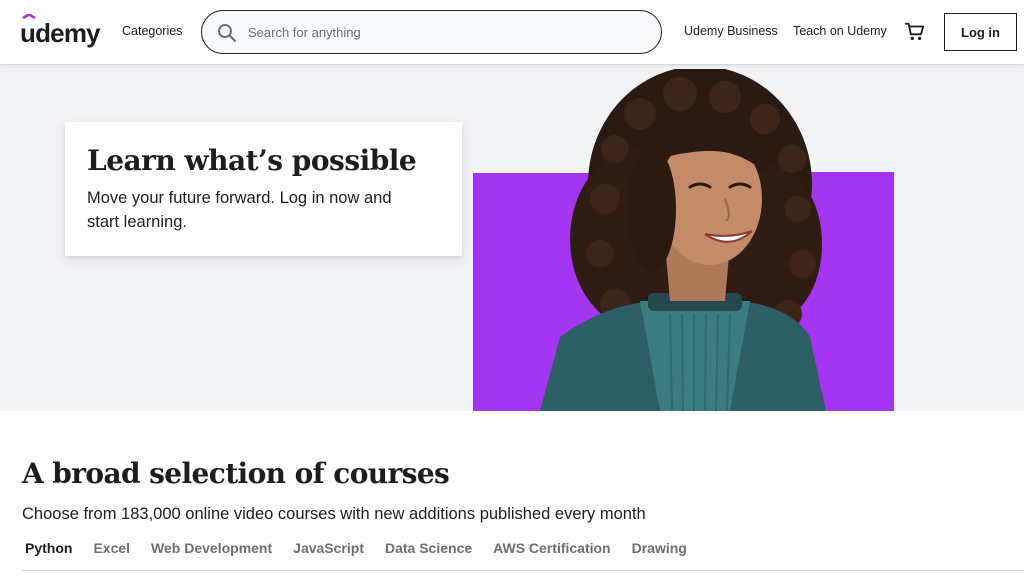  What do you see at coordinates (60, 33) in the screenshot?
I see `logo-text: udemy` at bounding box center [60, 33].